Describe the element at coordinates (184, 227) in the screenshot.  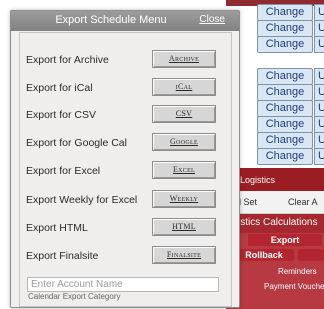
I see `html-button: HTML` at that location.